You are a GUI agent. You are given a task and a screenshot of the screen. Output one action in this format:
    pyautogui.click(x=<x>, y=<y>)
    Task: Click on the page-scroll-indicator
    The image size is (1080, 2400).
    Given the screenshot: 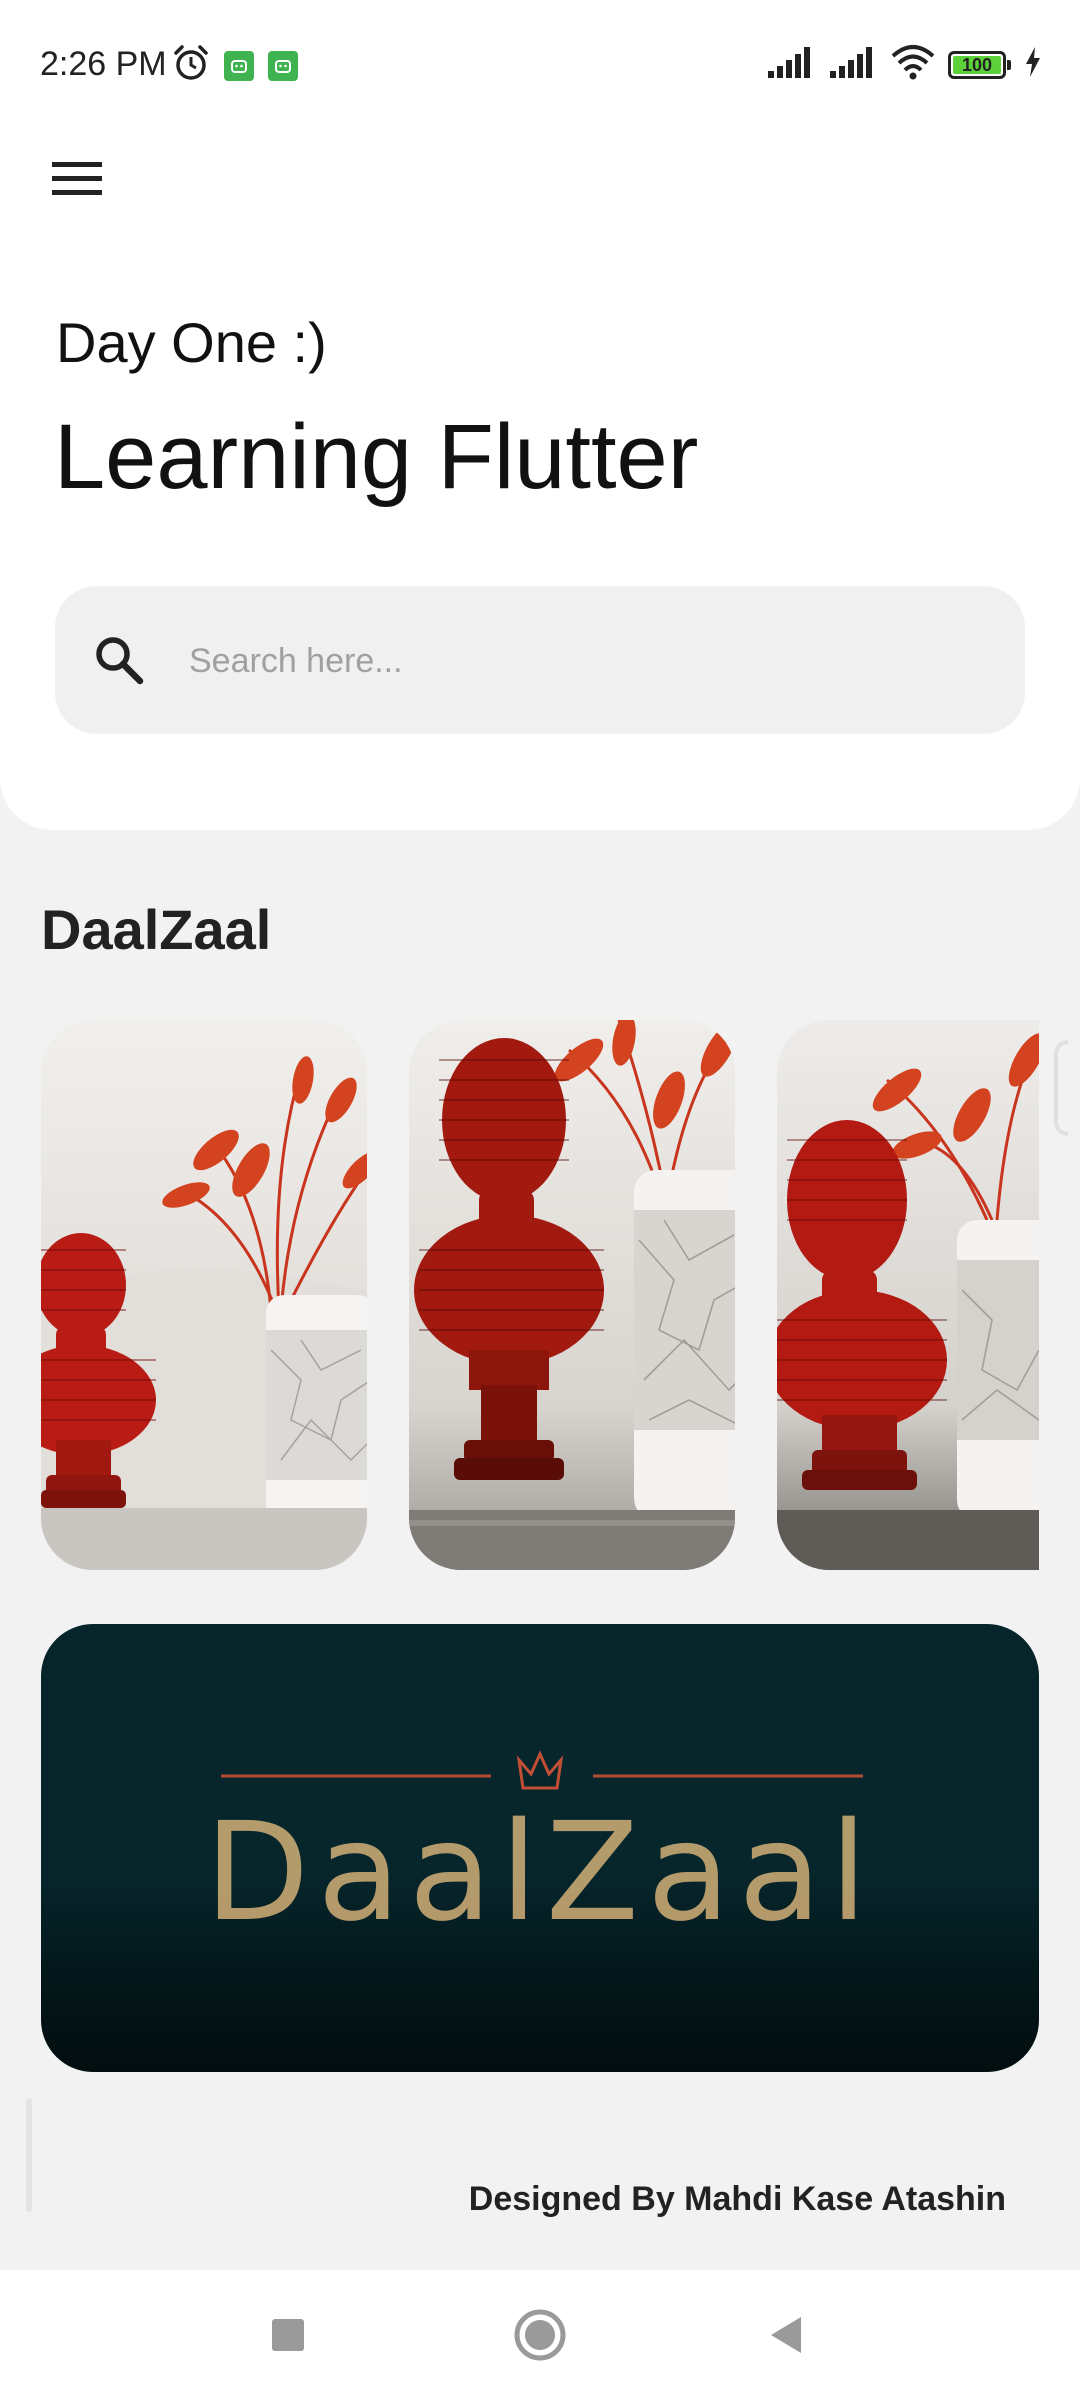 What is the action you would take?
    pyautogui.click(x=29, y=2155)
    